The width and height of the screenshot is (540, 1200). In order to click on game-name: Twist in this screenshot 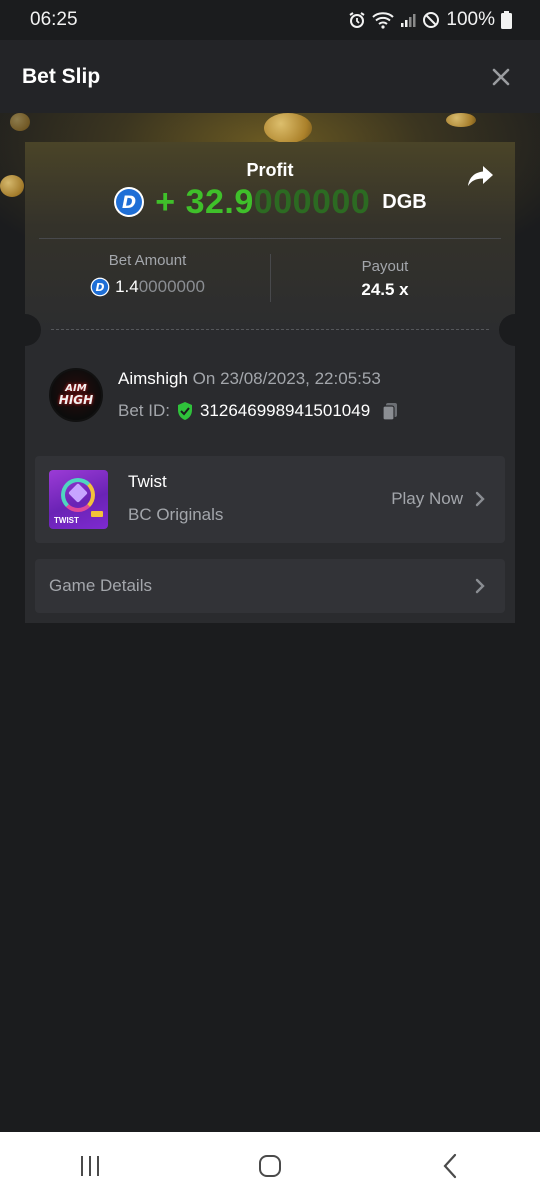, I will do `click(147, 481)`.